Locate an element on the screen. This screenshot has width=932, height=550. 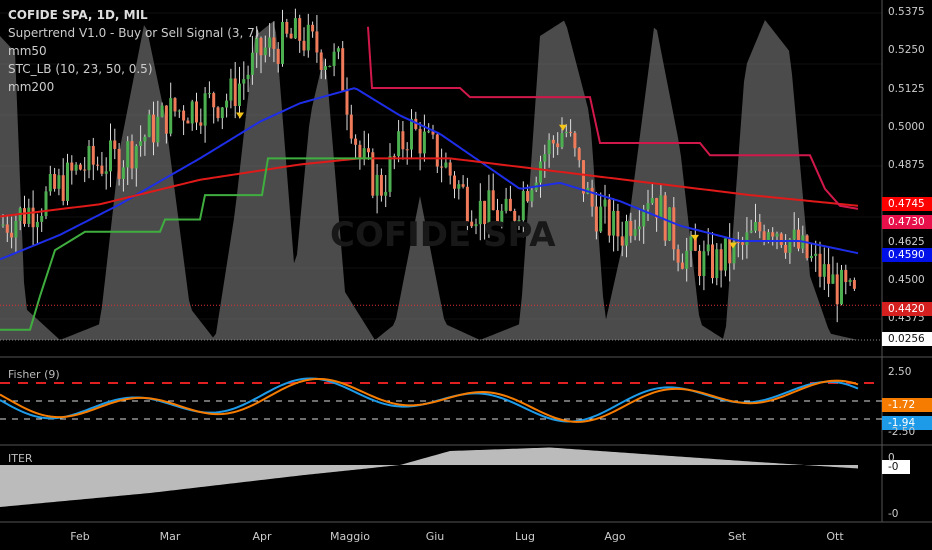
iter-label: ITER is located at coordinates (20, 458).